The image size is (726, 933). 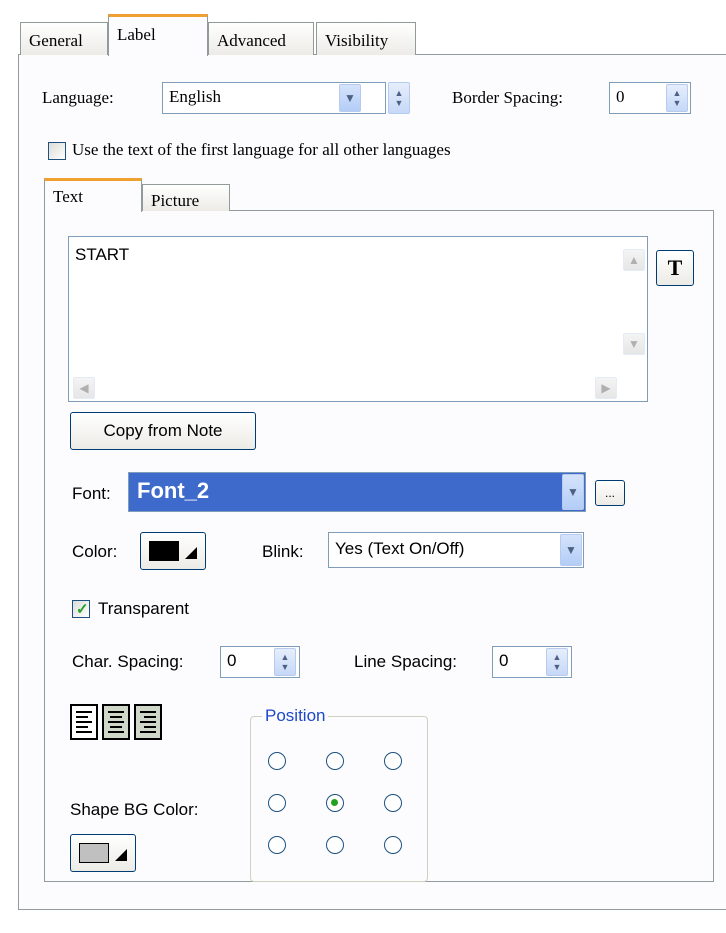 What do you see at coordinates (283, 551) in the screenshot?
I see `blink-label: Blink:` at bounding box center [283, 551].